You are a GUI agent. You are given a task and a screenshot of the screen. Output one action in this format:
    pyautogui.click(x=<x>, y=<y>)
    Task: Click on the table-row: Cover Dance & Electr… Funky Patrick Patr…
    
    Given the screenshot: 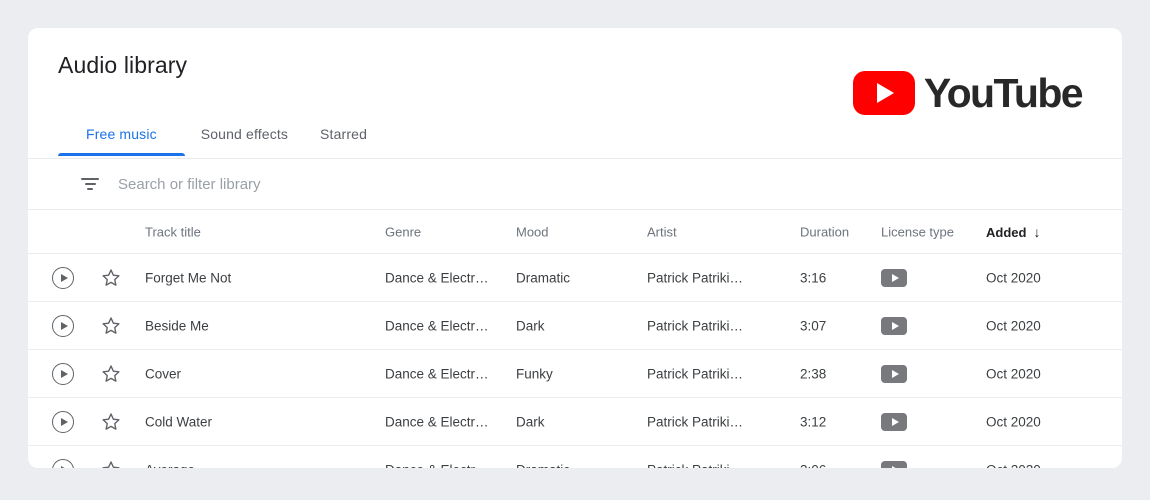 What is the action you would take?
    pyautogui.click(x=575, y=374)
    